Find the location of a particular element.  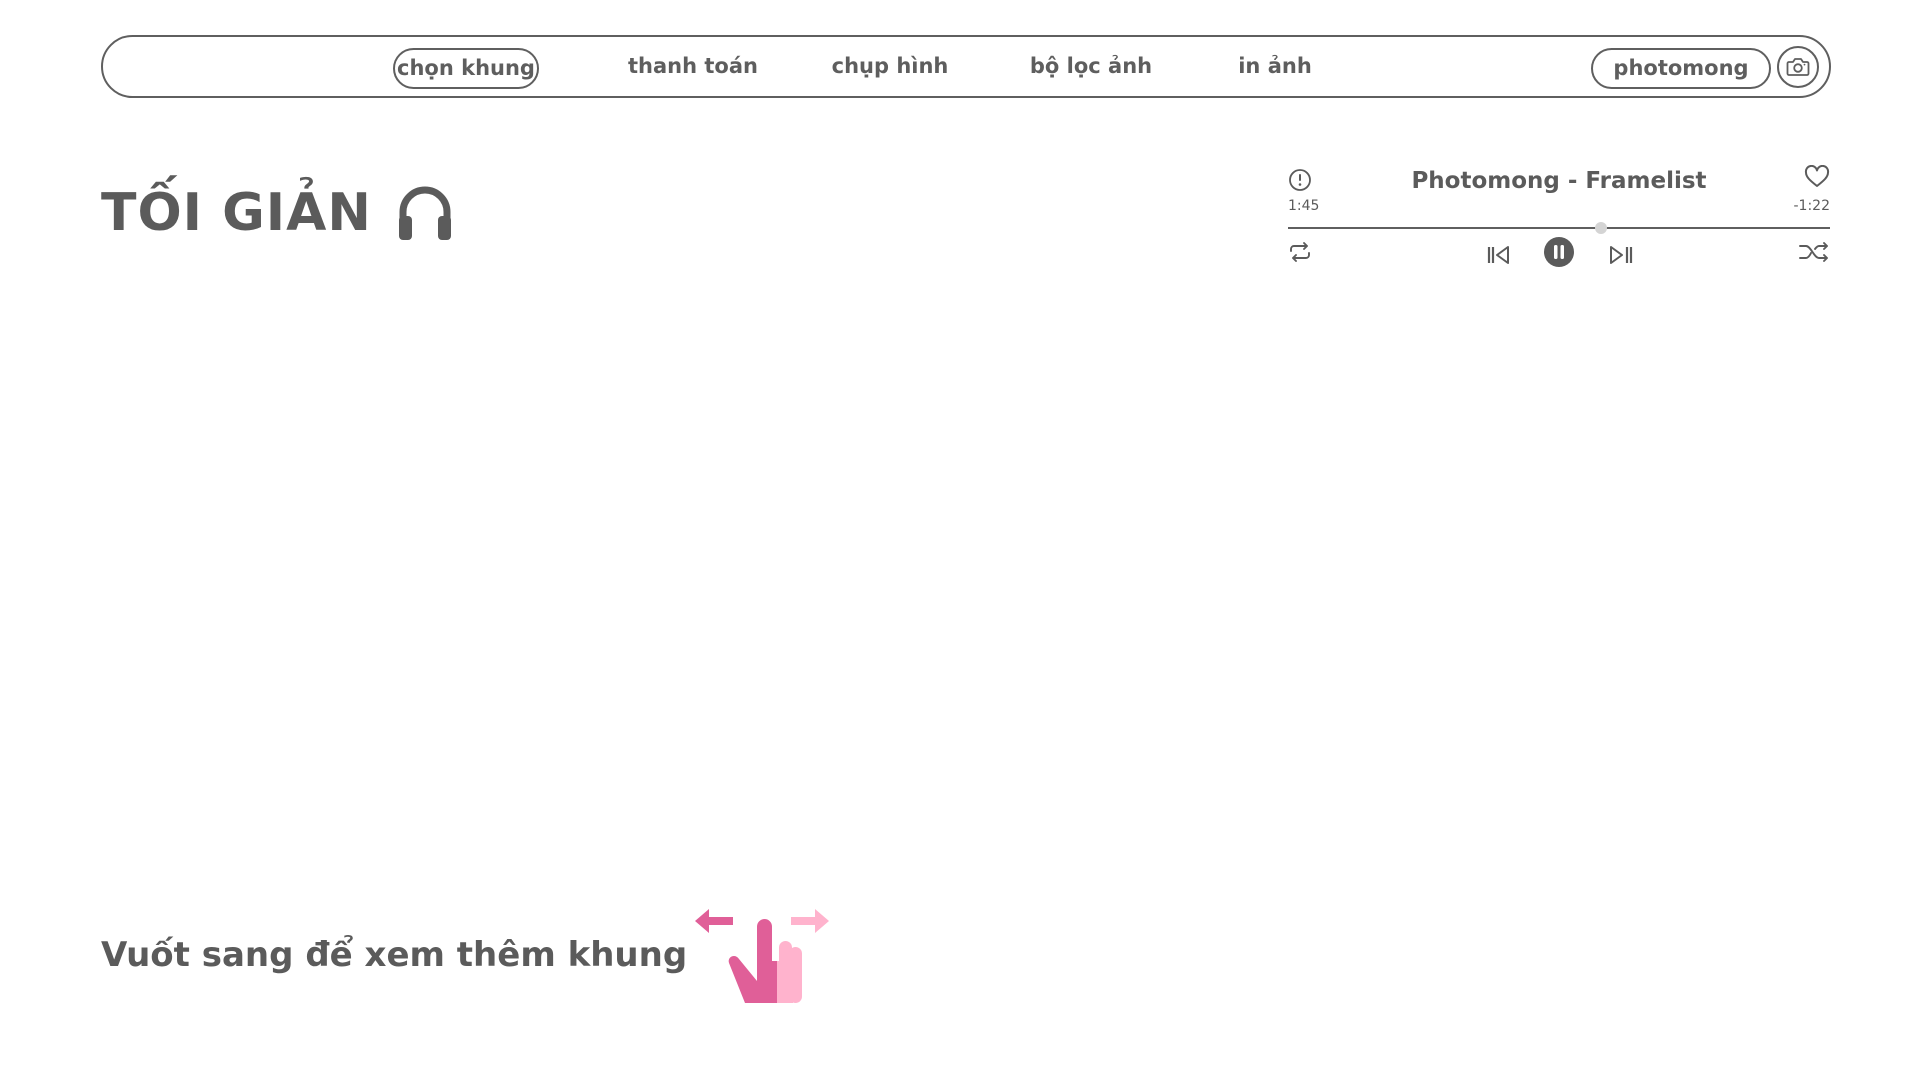

swipe-hint: Vuốt sang để xem thêm khung is located at coordinates (469, 955).